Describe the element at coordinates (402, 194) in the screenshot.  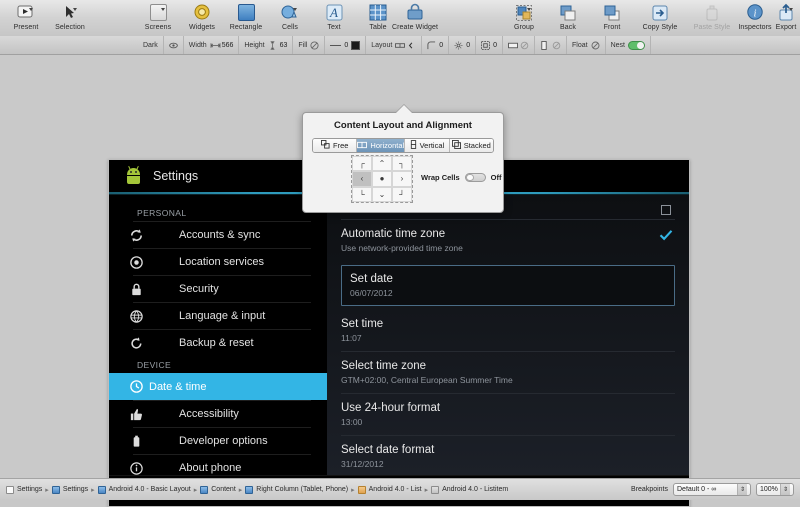
I see `align-bottom-right: ┘` at that location.